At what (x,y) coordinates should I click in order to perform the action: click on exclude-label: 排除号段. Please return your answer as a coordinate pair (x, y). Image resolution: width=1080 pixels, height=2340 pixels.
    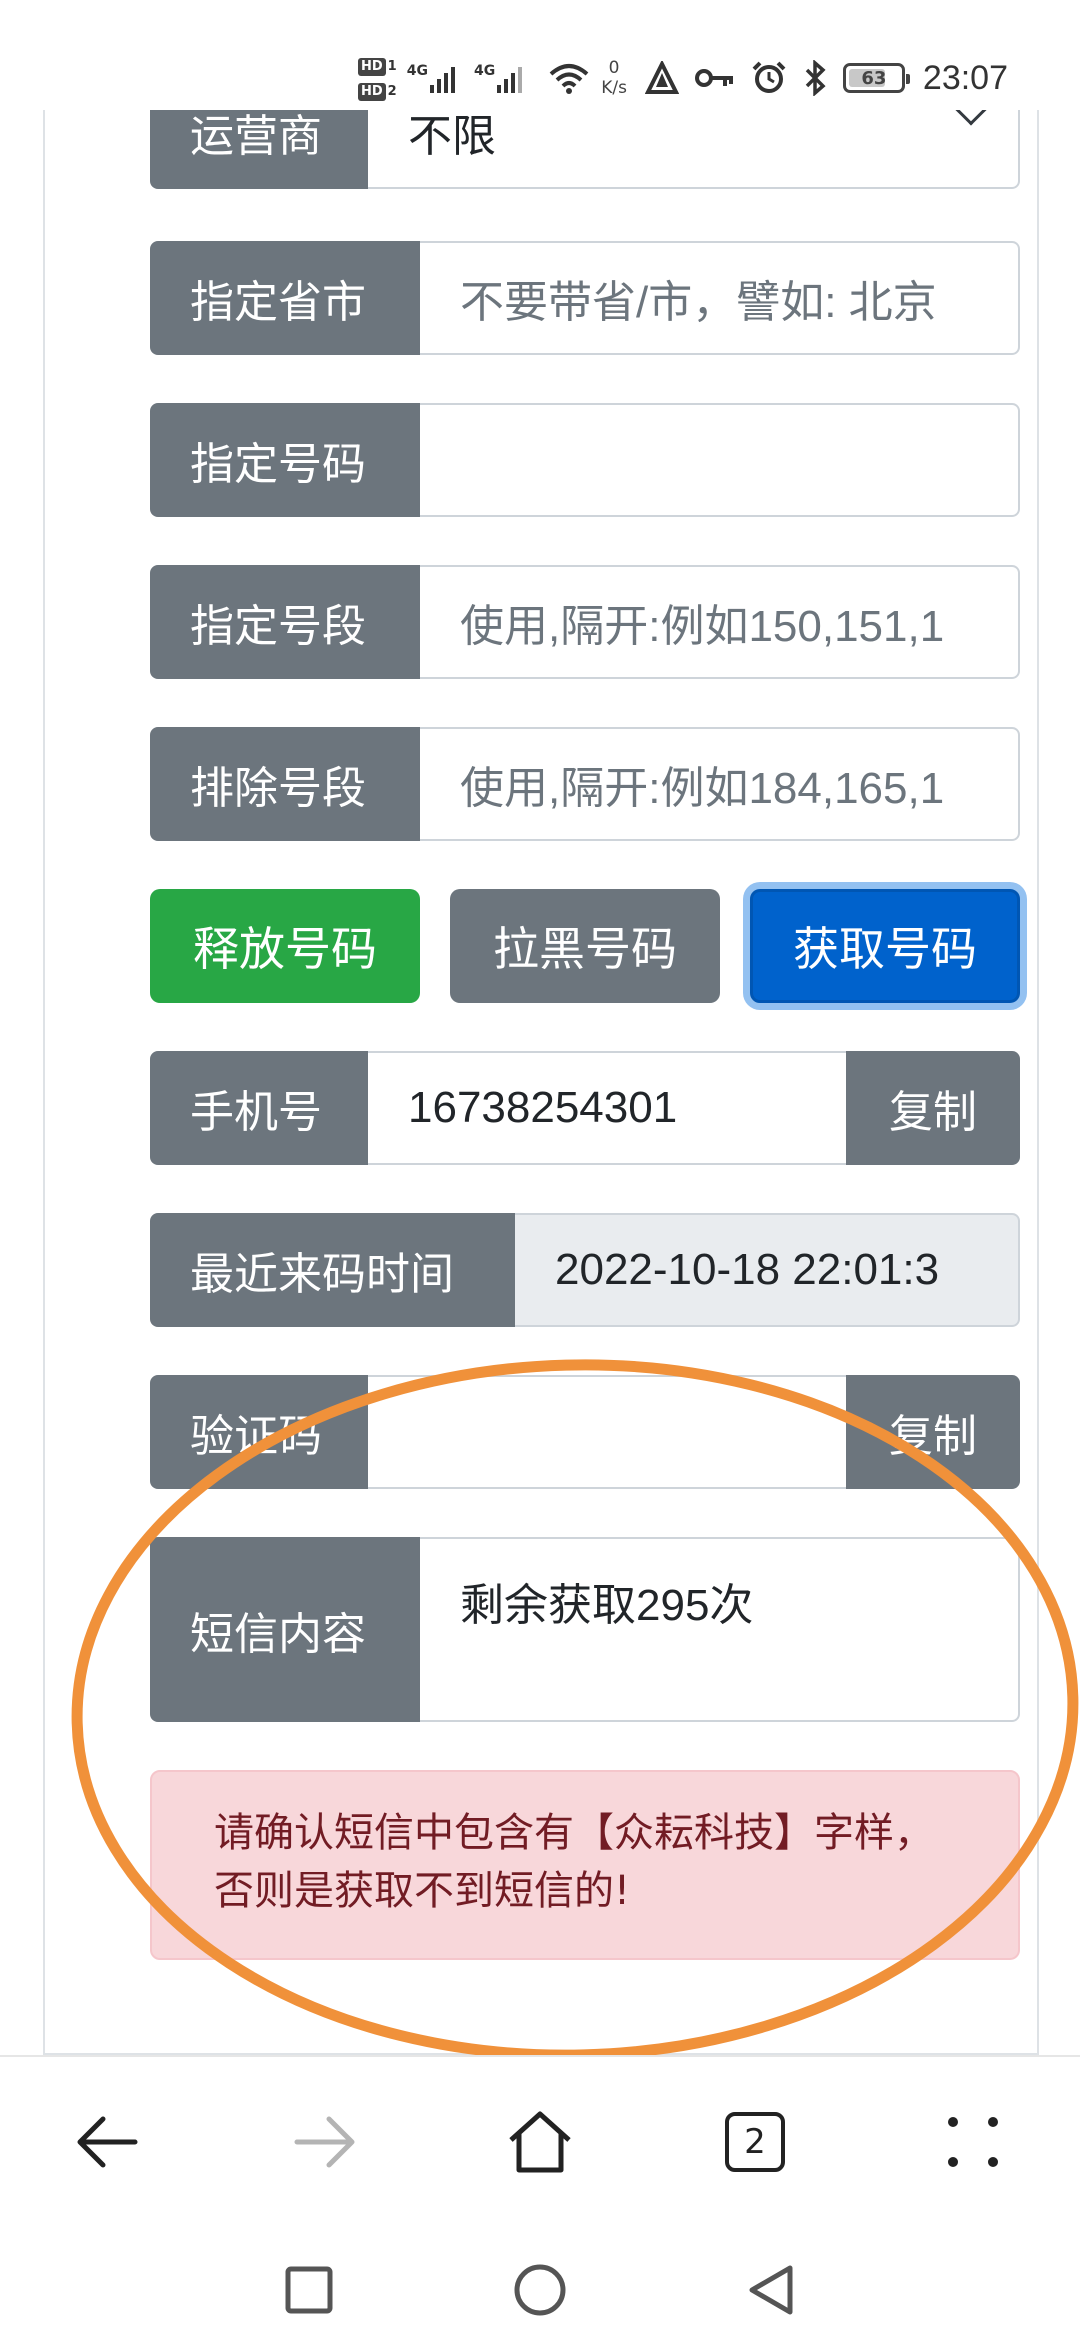
    Looking at the image, I should click on (285, 784).